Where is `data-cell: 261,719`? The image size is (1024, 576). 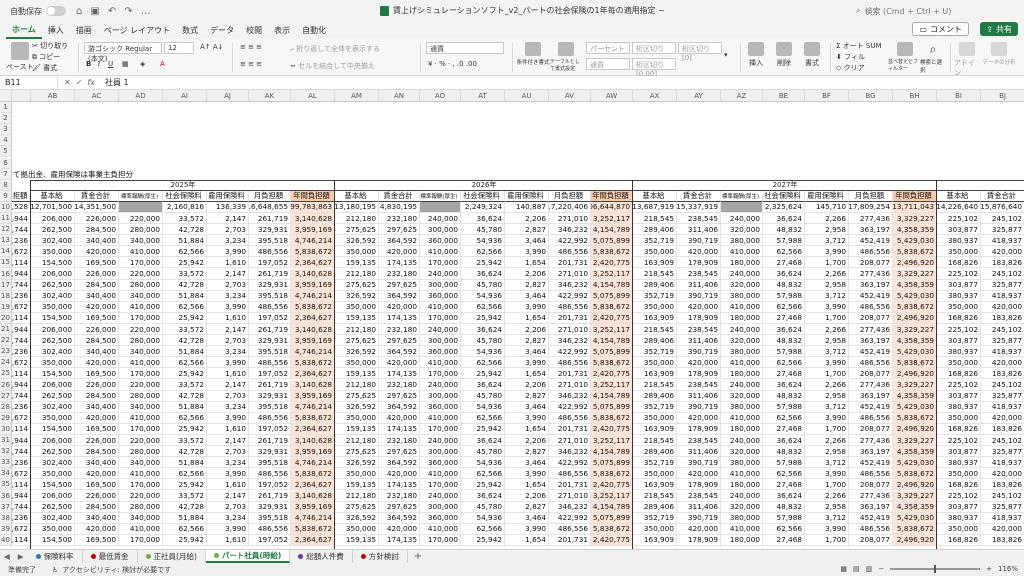
data-cell: 261,719 is located at coordinates (270, 219).